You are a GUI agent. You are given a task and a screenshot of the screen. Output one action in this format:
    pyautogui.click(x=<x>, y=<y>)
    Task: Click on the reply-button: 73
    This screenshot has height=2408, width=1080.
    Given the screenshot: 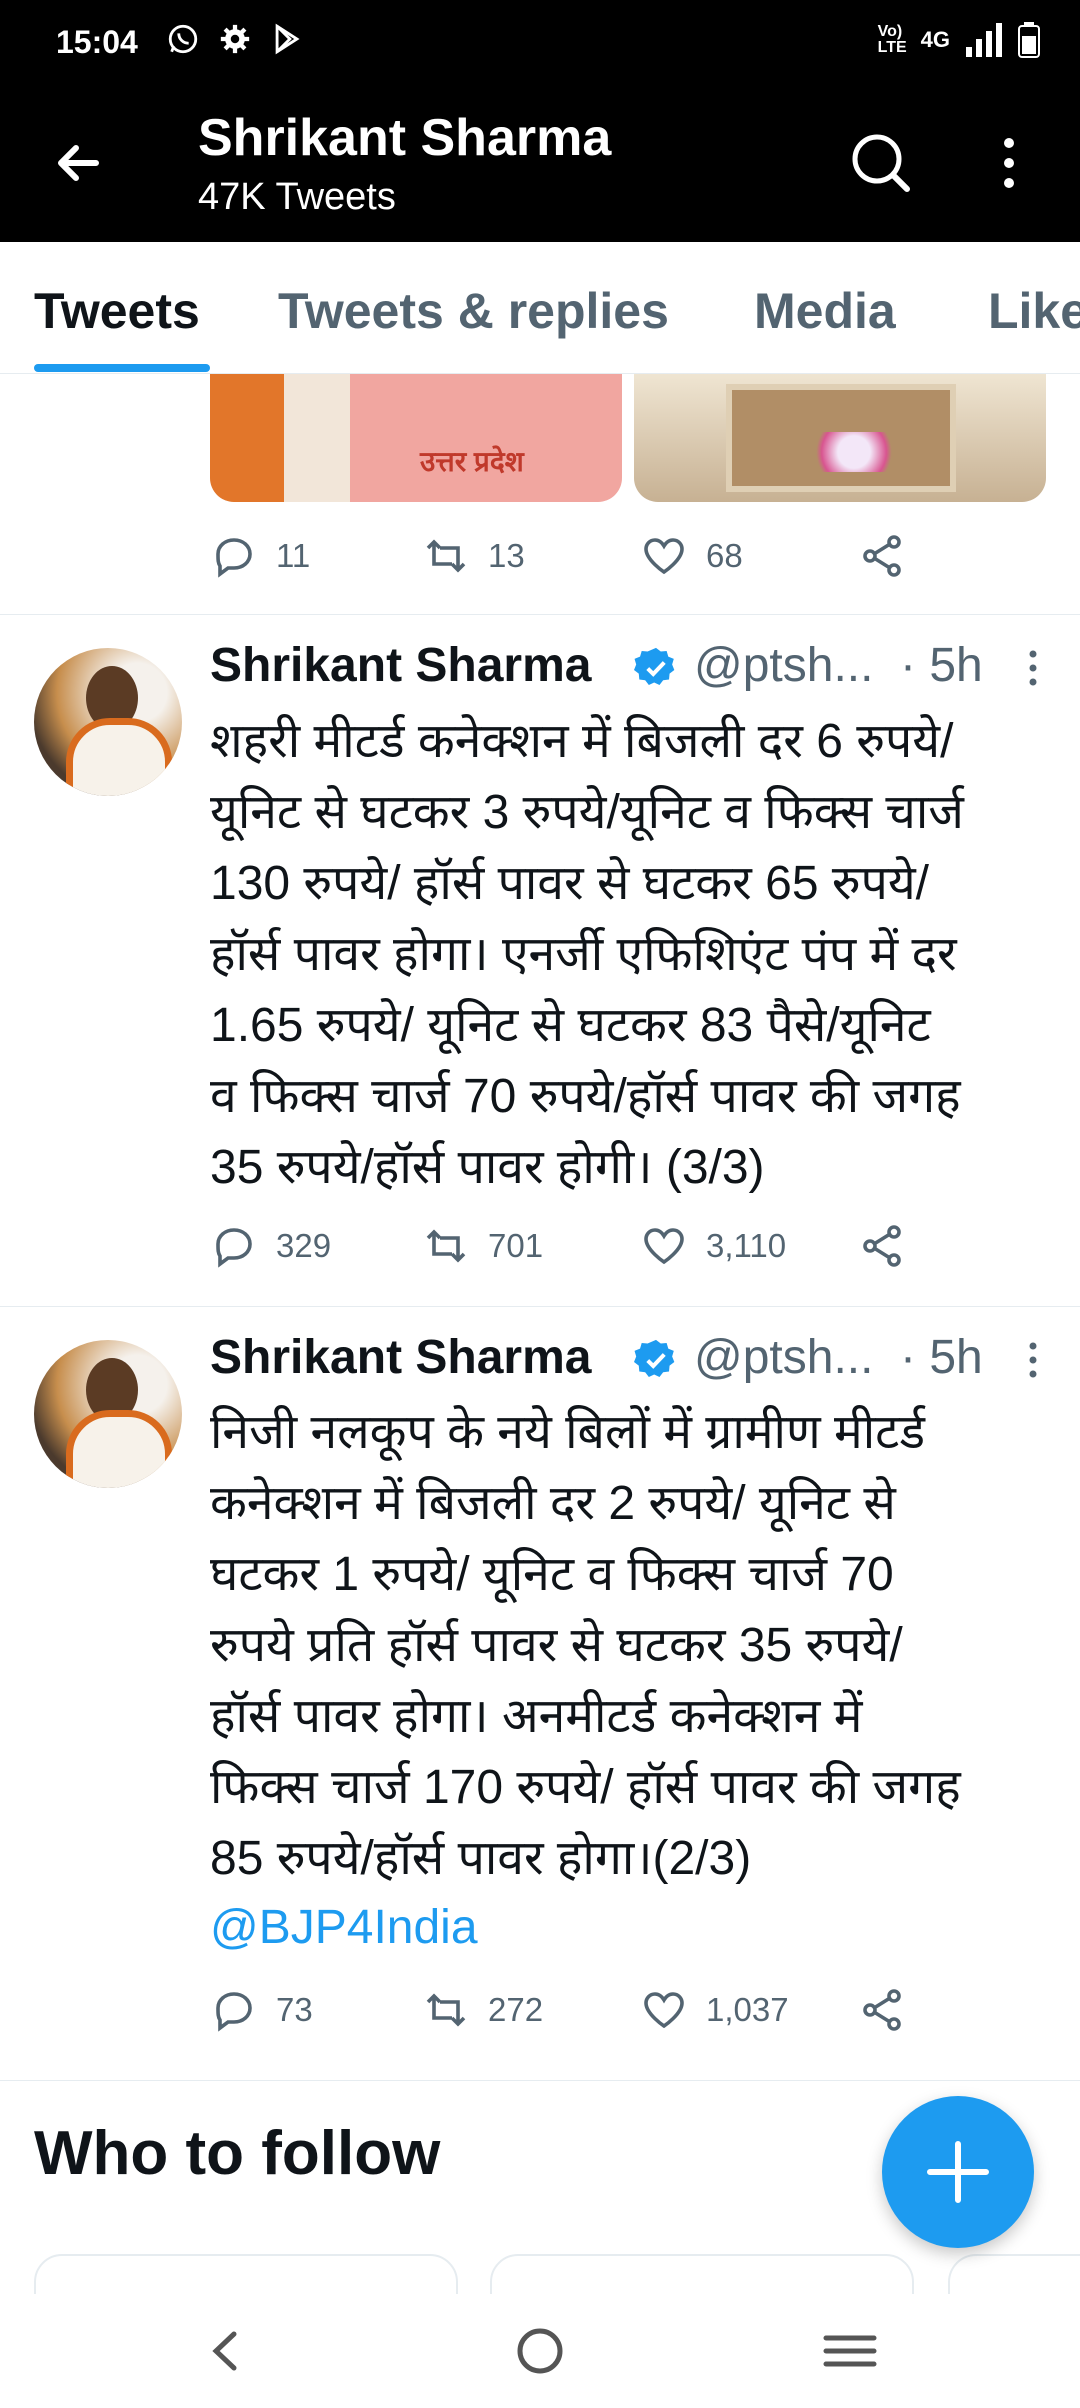 What is the action you would take?
    pyautogui.click(x=261, y=2010)
    